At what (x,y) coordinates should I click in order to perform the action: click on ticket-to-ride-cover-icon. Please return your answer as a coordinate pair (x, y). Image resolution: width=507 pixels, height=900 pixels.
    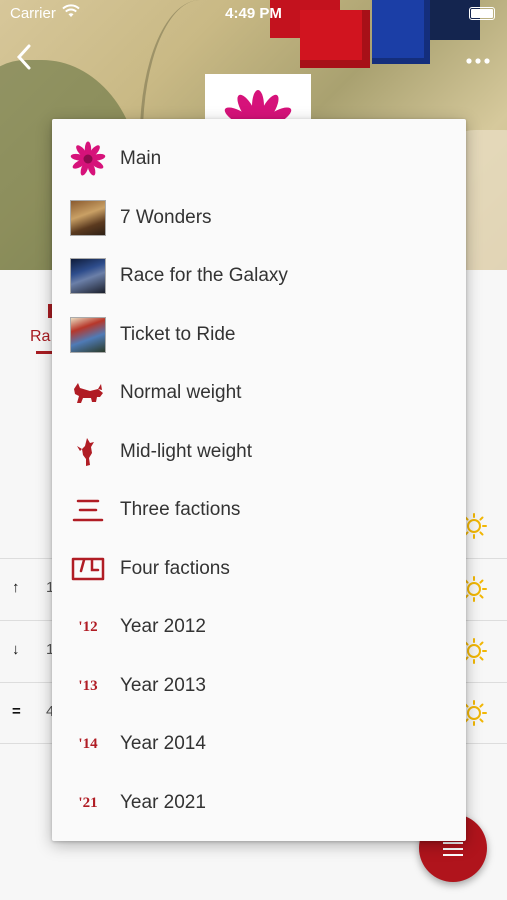
    Looking at the image, I should click on (88, 334).